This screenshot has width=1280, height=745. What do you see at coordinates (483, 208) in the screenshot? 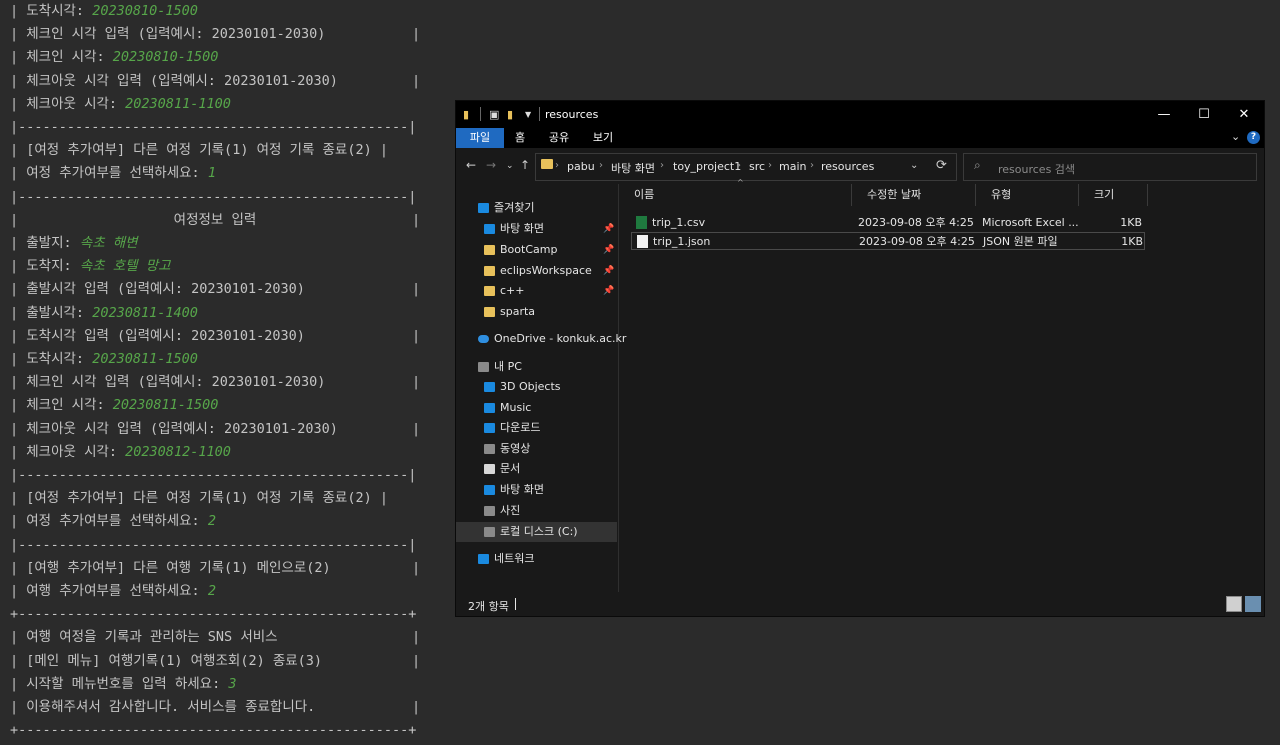
I see `star-icon` at bounding box center [483, 208].